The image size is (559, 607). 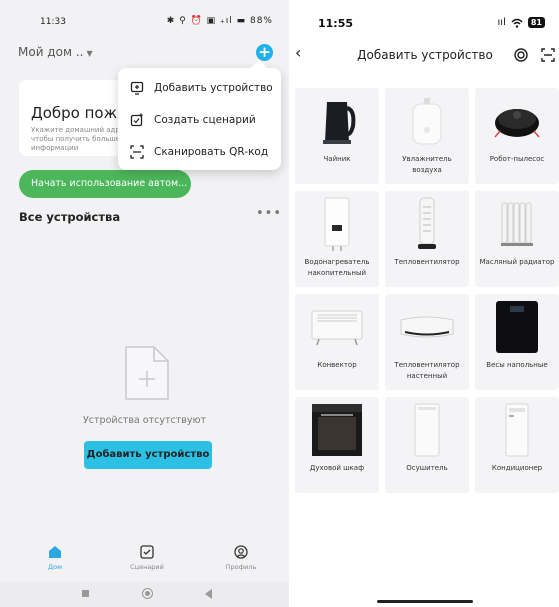 I want to click on bottom-navigation: Дом Сценарий Профиль, so click(x=144, y=561).